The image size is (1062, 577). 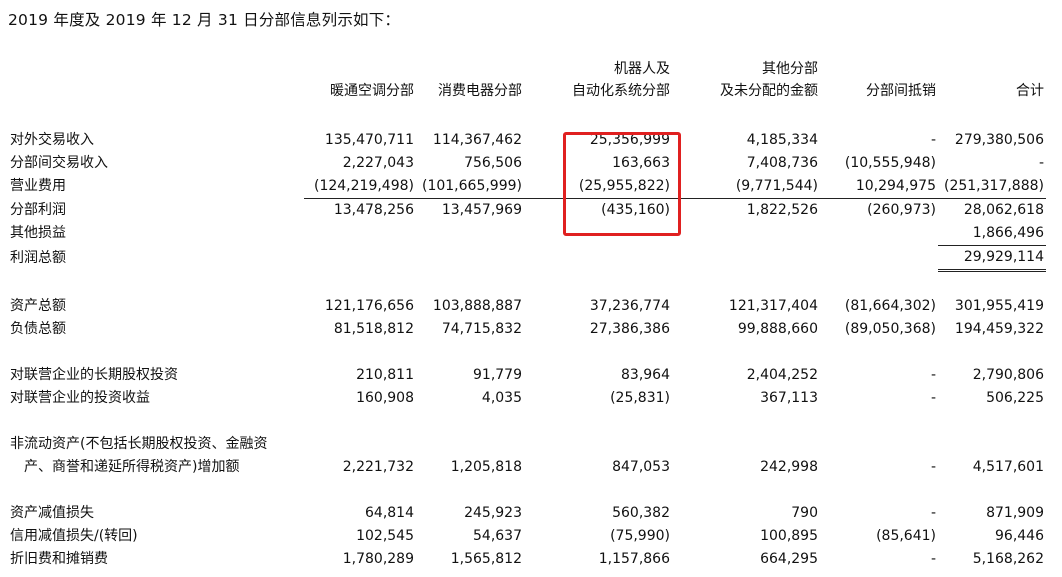 What do you see at coordinates (204, 20) in the screenshot?
I see `section-title: 2019 年度及 2019 年 12 月 31 日分部信息列示如下：` at bounding box center [204, 20].